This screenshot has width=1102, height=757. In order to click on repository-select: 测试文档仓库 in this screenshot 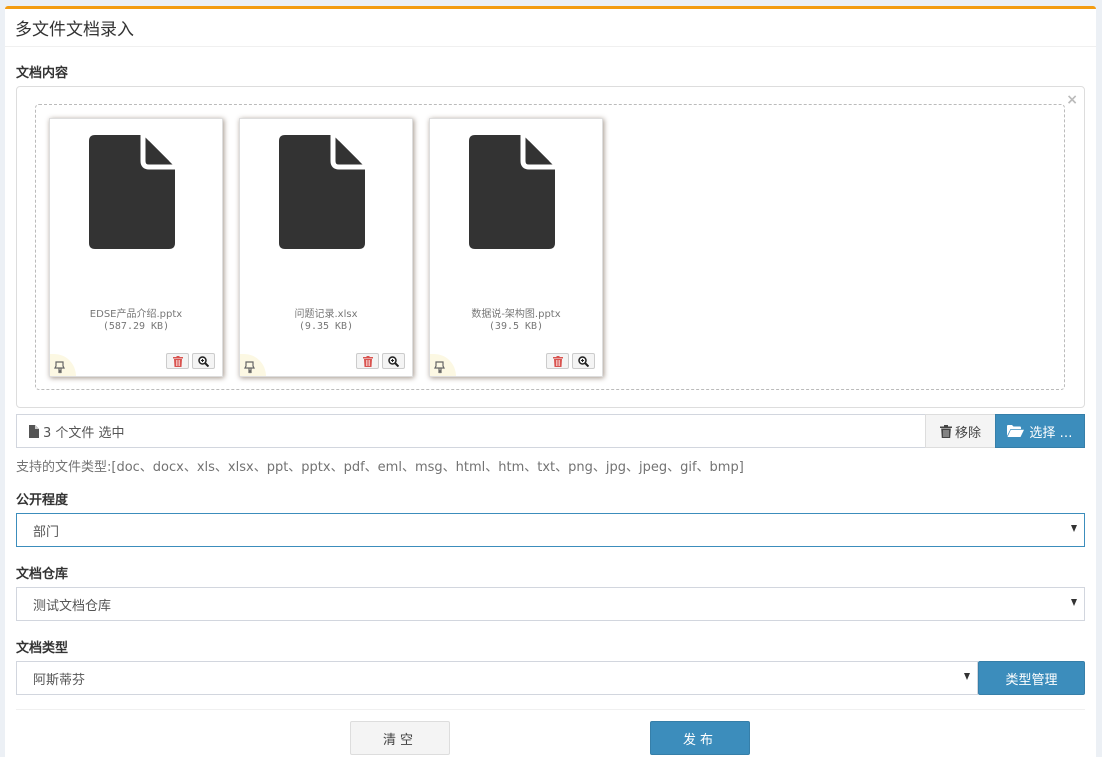, I will do `click(550, 604)`.